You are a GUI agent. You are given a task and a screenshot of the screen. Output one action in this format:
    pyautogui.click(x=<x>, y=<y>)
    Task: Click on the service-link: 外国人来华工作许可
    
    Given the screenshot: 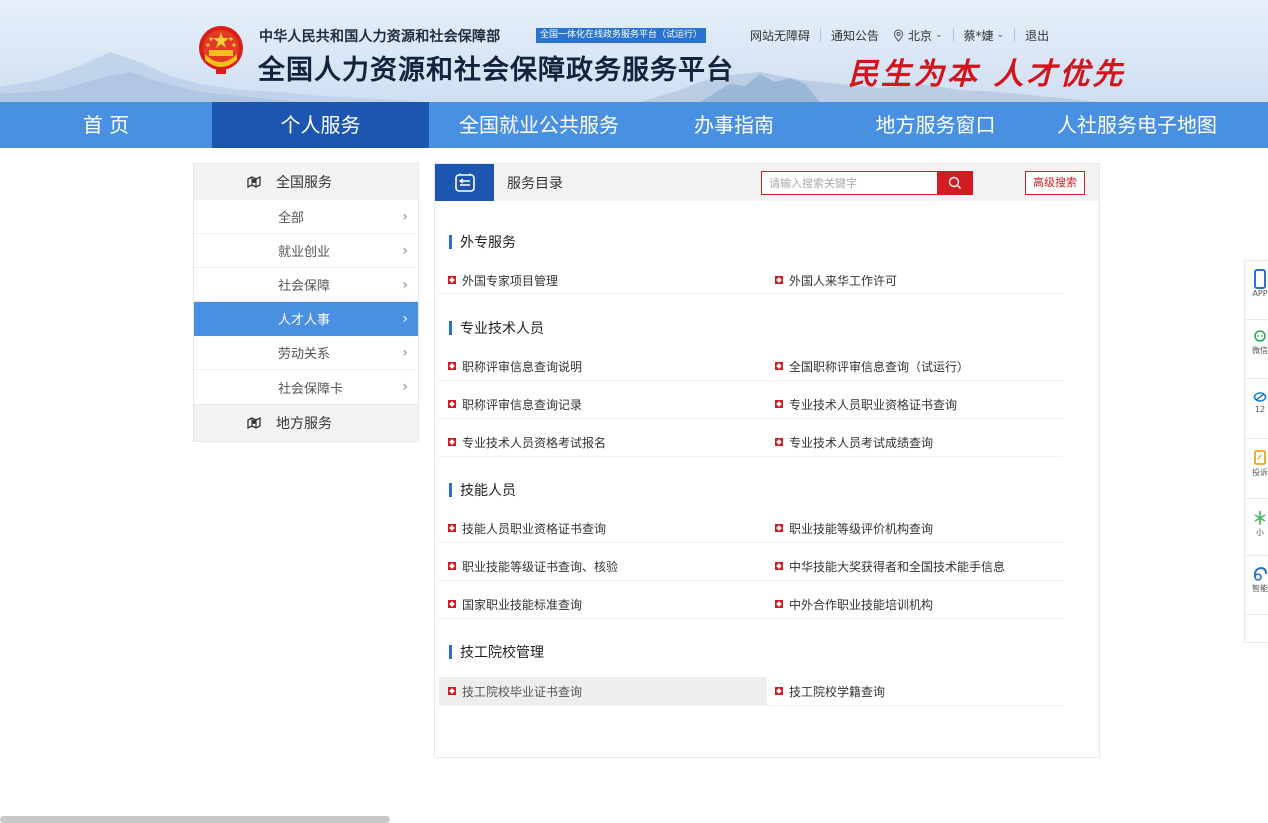 What is the action you would take?
    pyautogui.click(x=836, y=280)
    